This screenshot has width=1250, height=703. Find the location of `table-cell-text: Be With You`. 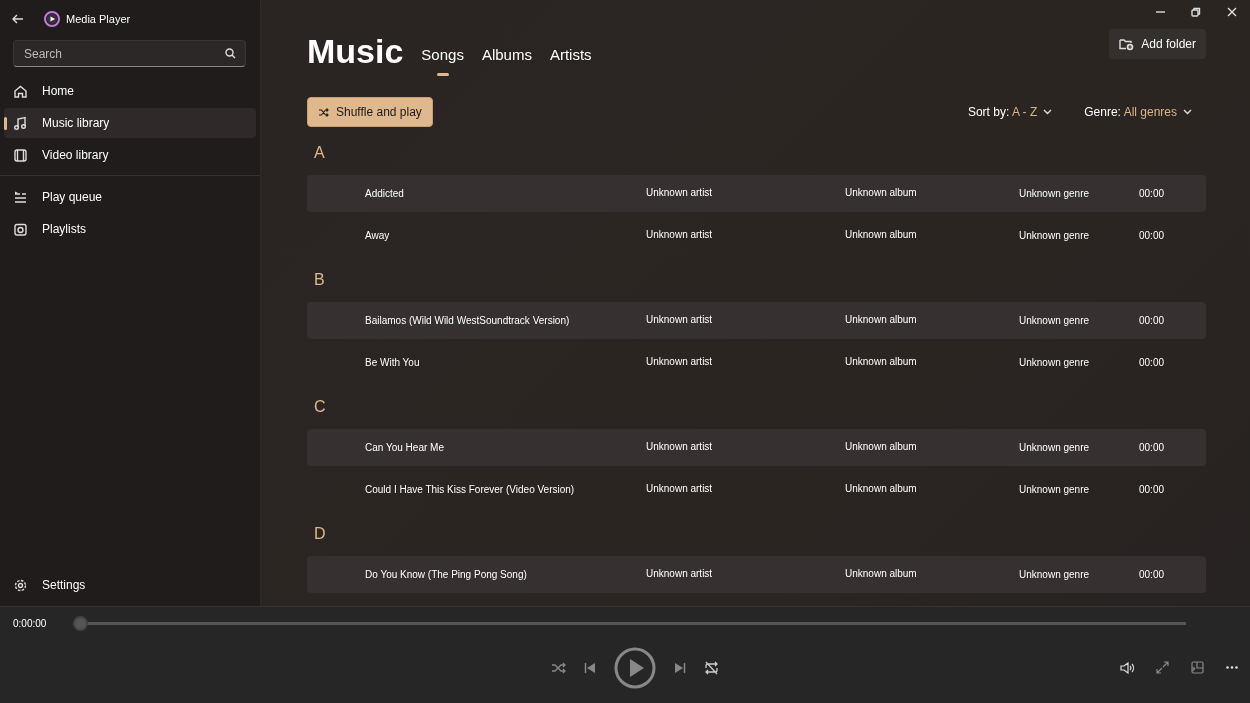

table-cell-text: Be With You is located at coordinates (393, 363).